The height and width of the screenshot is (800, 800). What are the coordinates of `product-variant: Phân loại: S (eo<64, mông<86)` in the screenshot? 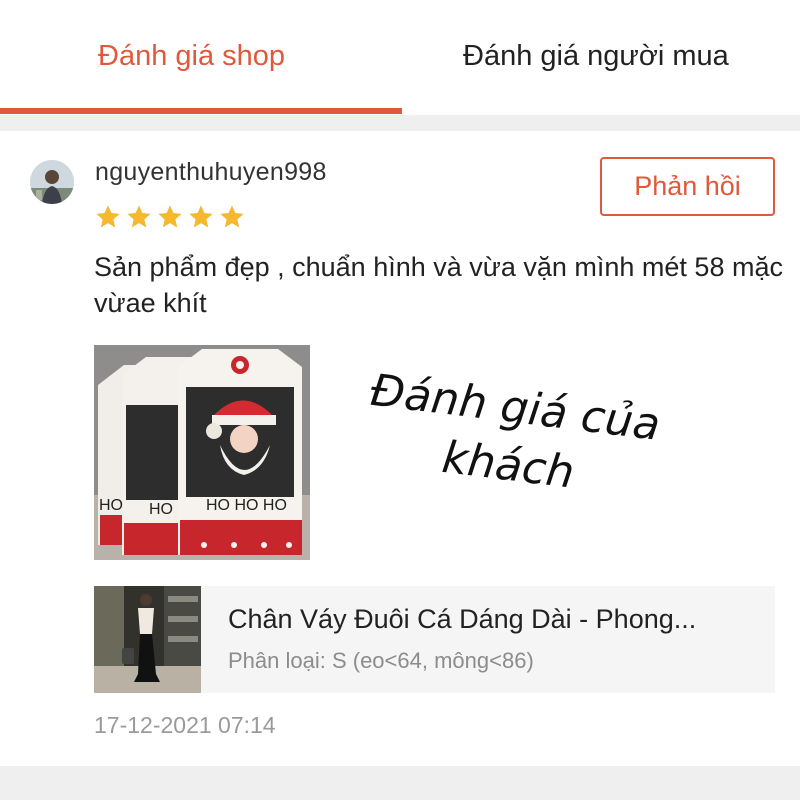 It's located at (381, 660).